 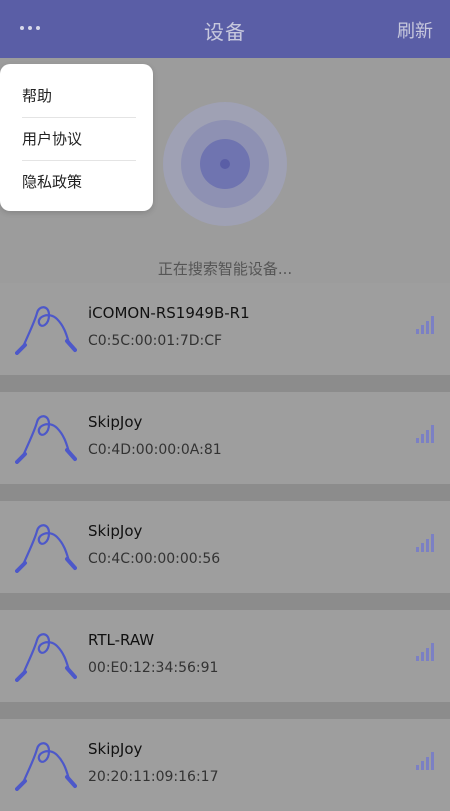 What do you see at coordinates (79, 182) in the screenshot?
I see `menu-item-privacy-policy: 隐私政策` at bounding box center [79, 182].